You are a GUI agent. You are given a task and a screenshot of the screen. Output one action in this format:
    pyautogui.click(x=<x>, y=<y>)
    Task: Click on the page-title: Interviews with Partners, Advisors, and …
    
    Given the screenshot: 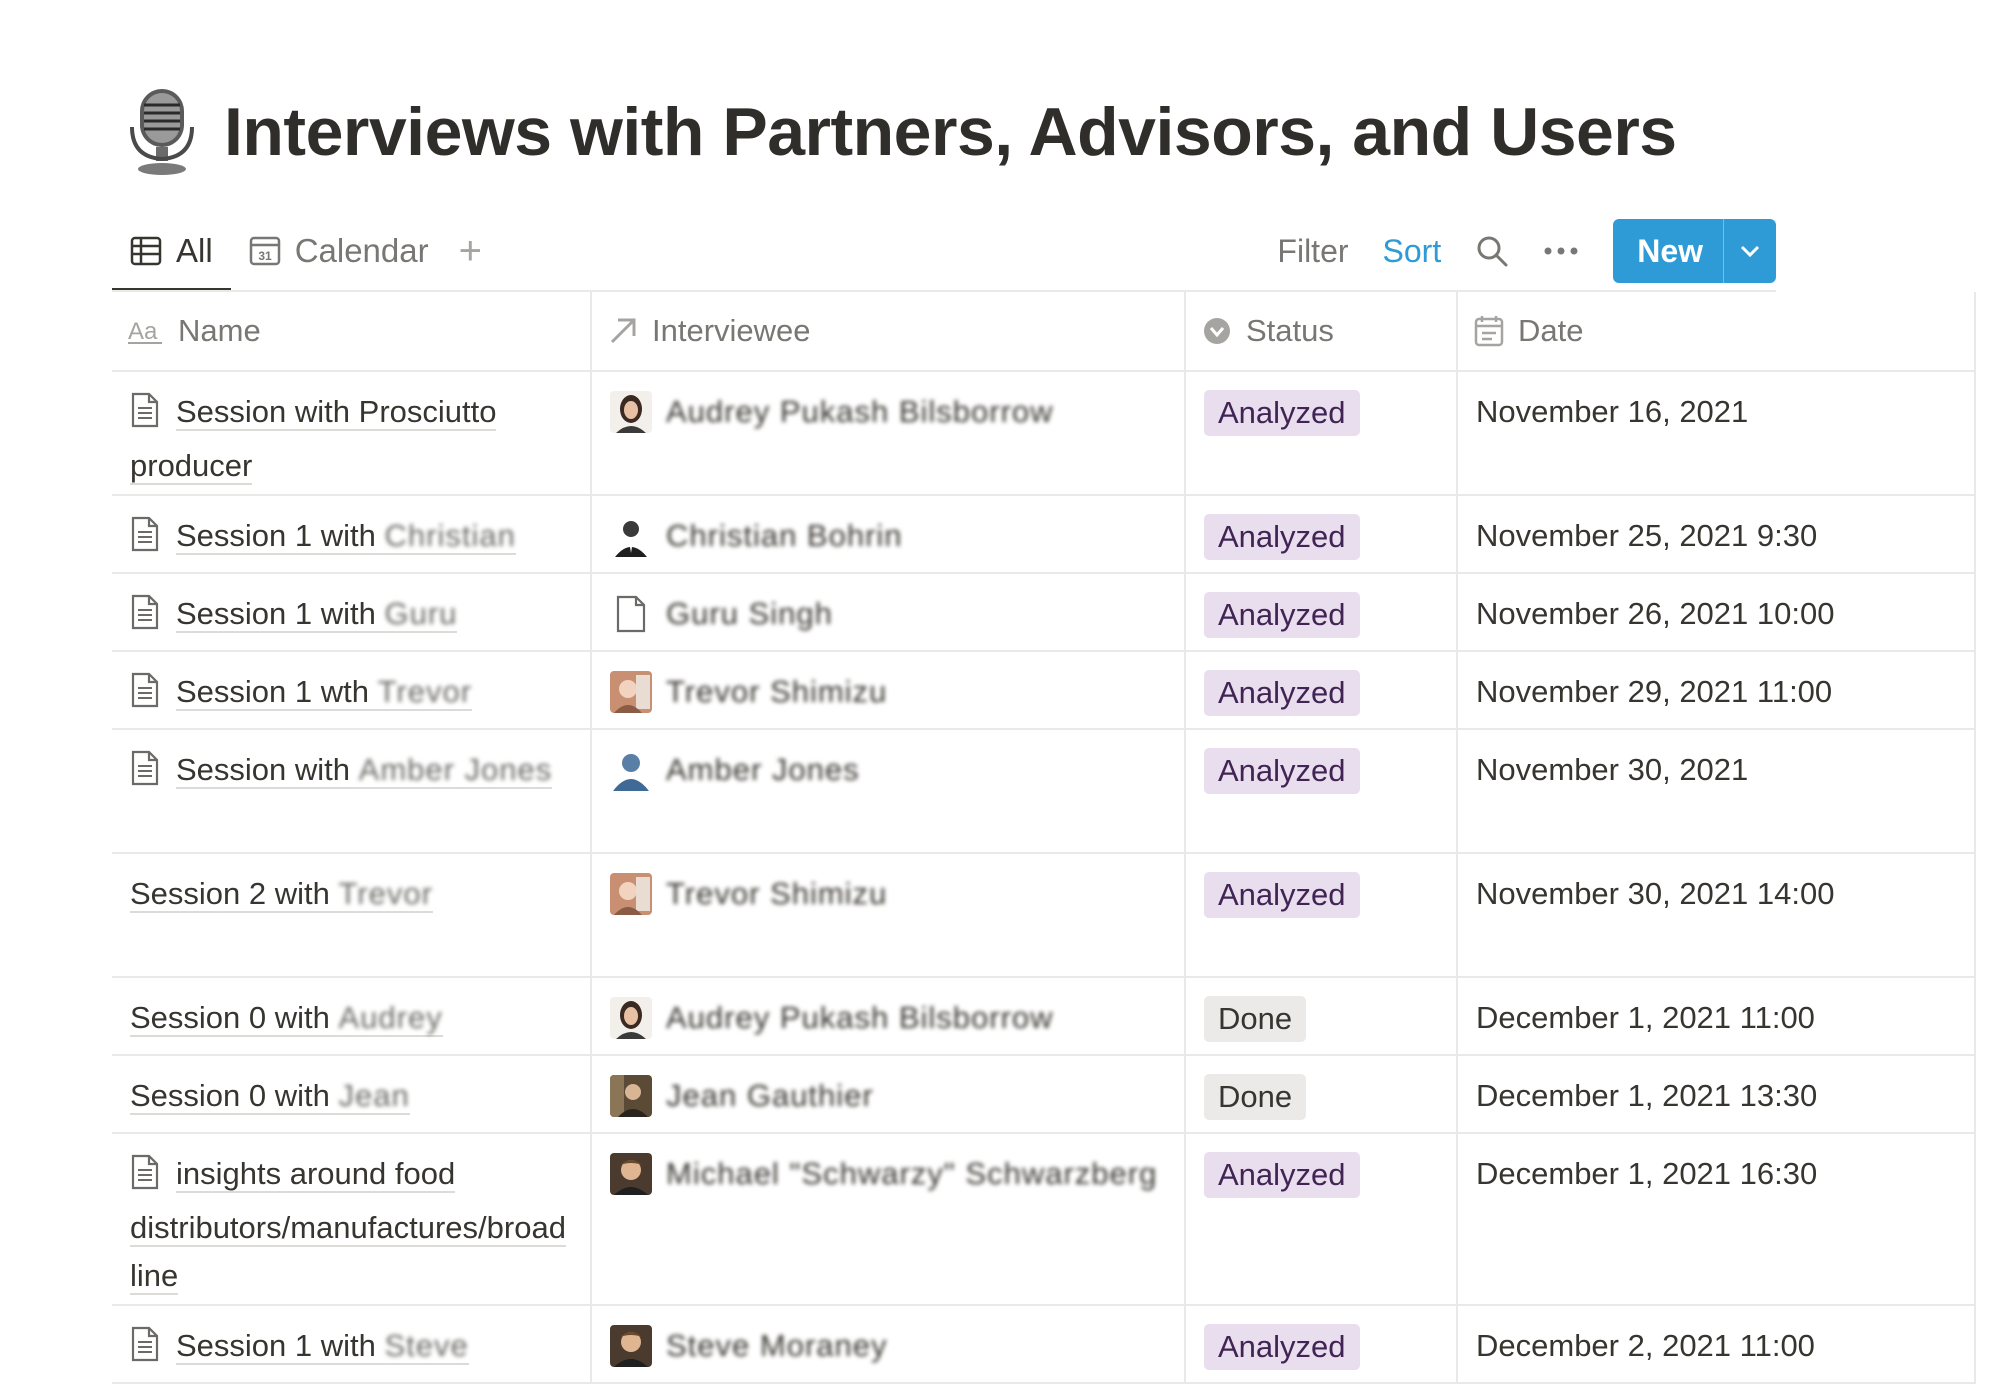 What is the action you would take?
    pyautogui.click(x=950, y=132)
    